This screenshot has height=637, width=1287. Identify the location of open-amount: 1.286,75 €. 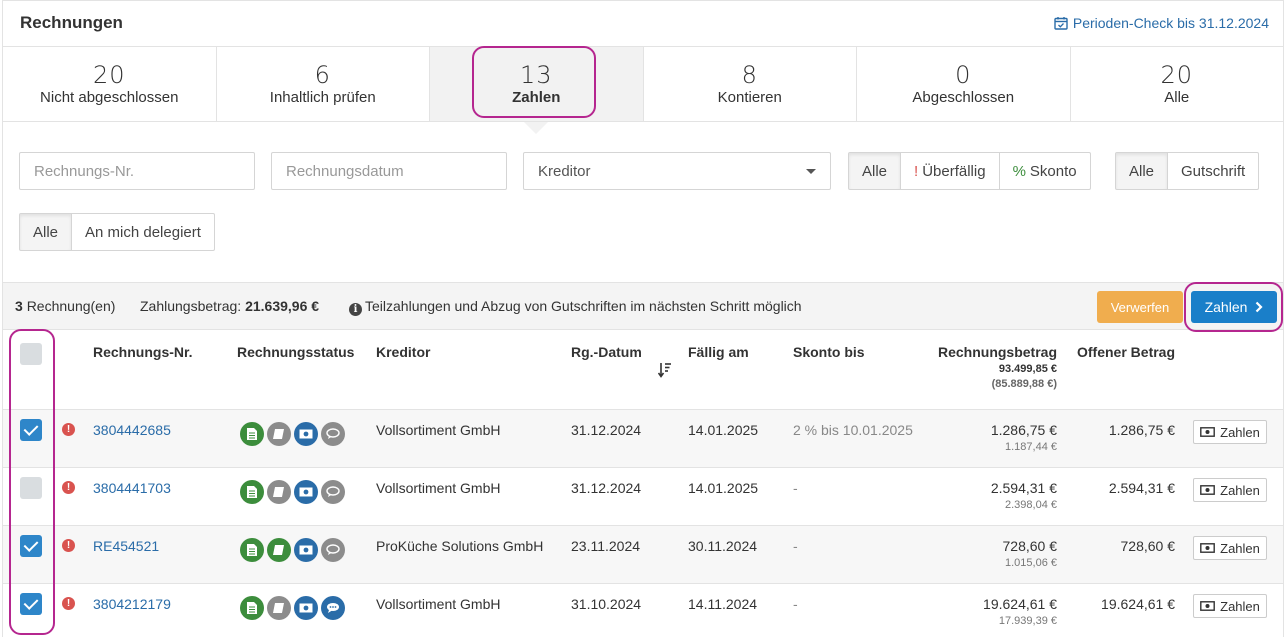
(1141, 430).